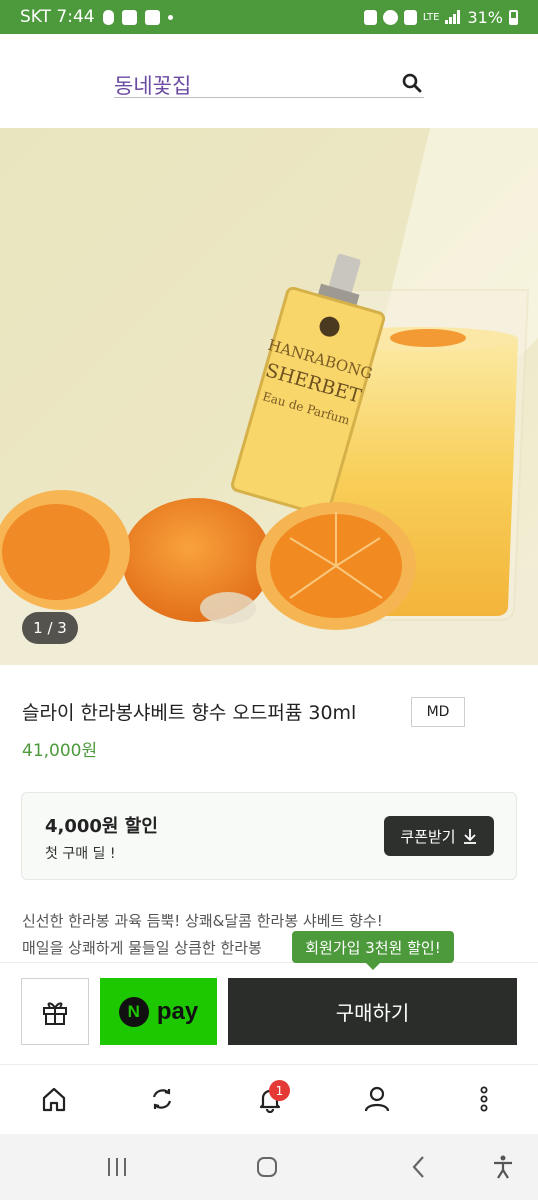 The image size is (538, 1200). I want to click on purchase-bar: N pay 구매하기, so click(269, 1012).